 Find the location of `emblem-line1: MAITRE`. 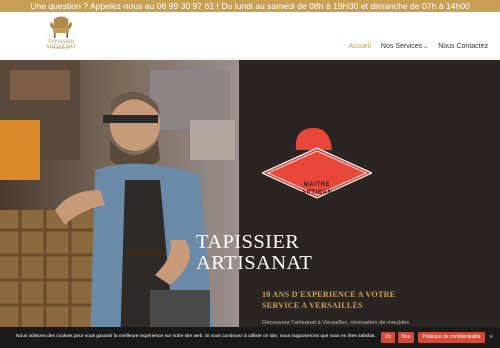

emblem-line1: MAITRE is located at coordinates (317, 185).